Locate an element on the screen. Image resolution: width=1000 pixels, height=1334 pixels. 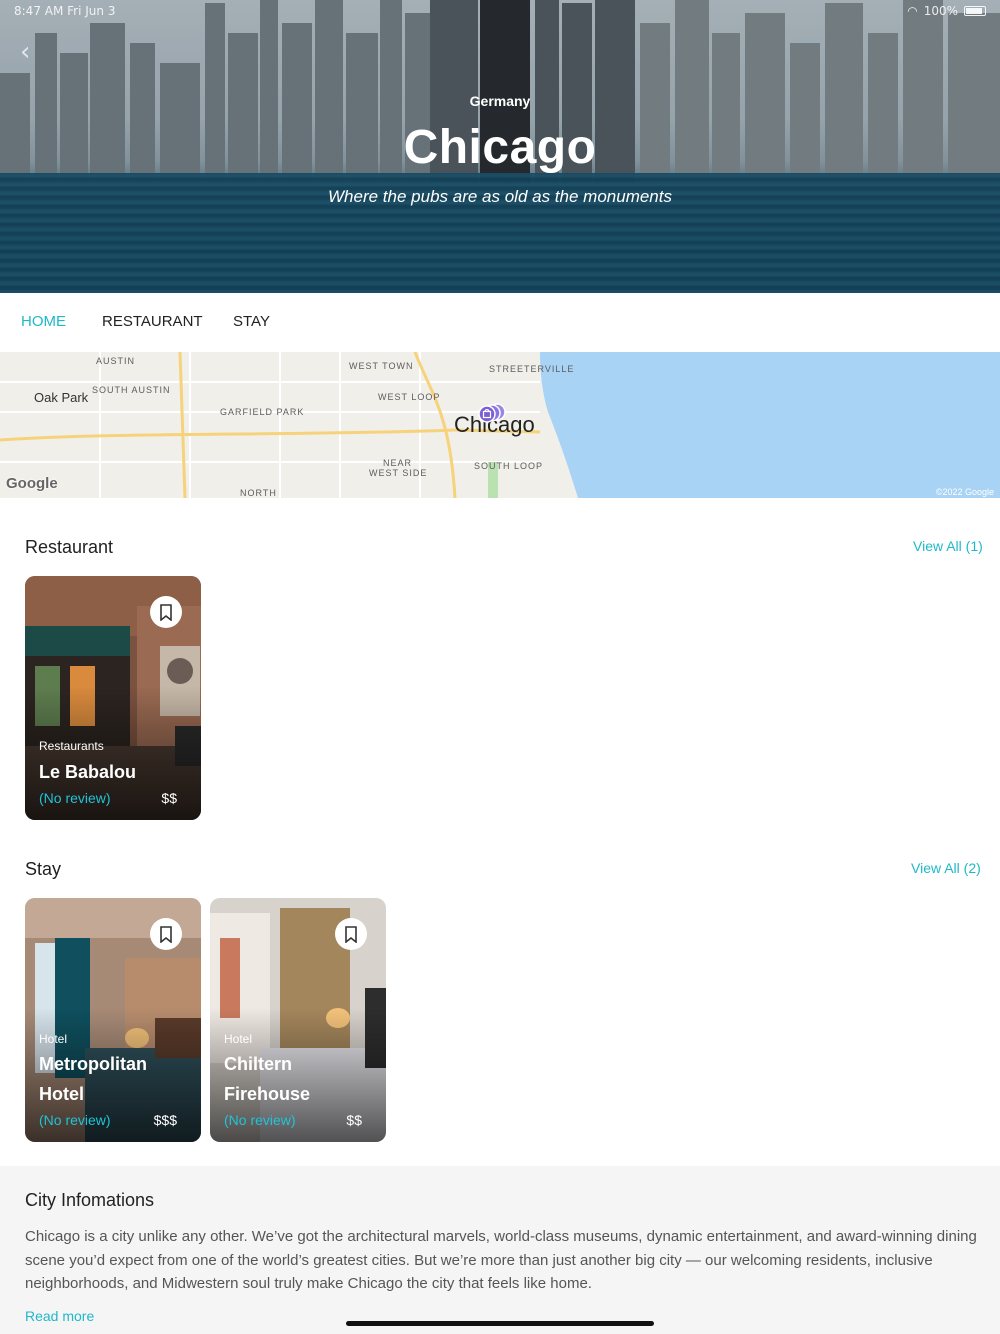
tab-restaurant: RESTAURANT is located at coordinates (152, 321).